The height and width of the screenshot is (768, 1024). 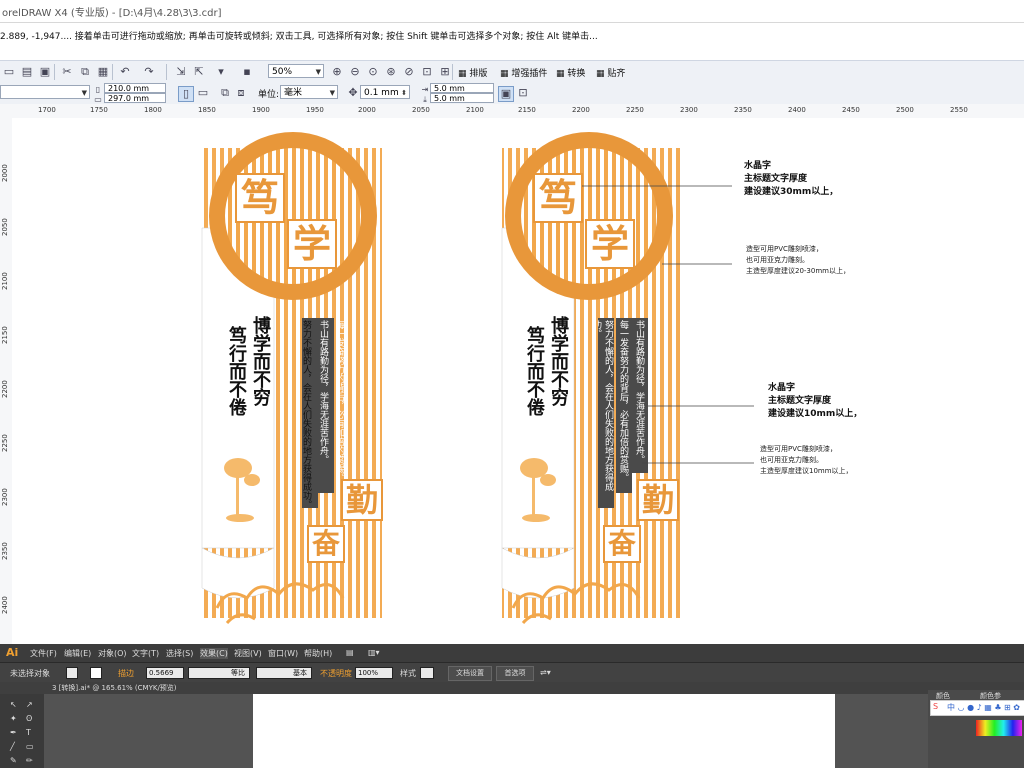 What do you see at coordinates (181, 72) in the screenshot?
I see `import-icon: ⇲` at bounding box center [181, 72].